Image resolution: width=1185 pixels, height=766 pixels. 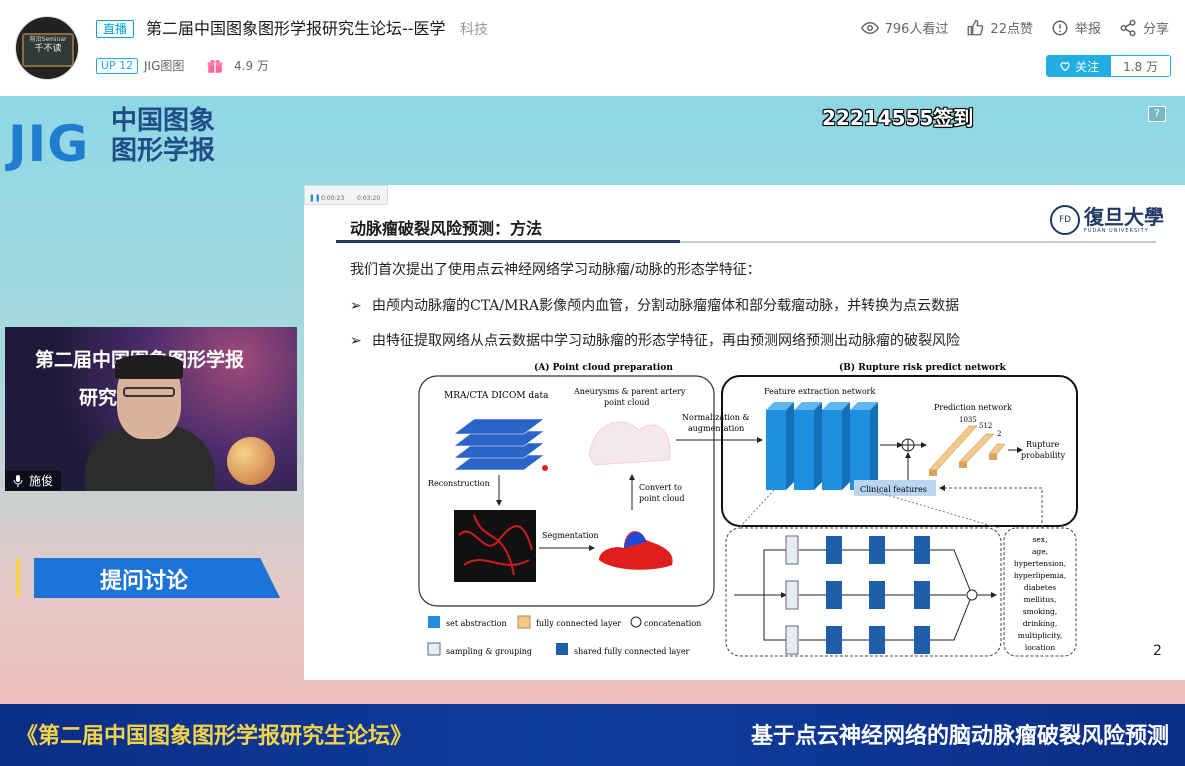 I want to click on detail-network, so click(x=865, y=595).